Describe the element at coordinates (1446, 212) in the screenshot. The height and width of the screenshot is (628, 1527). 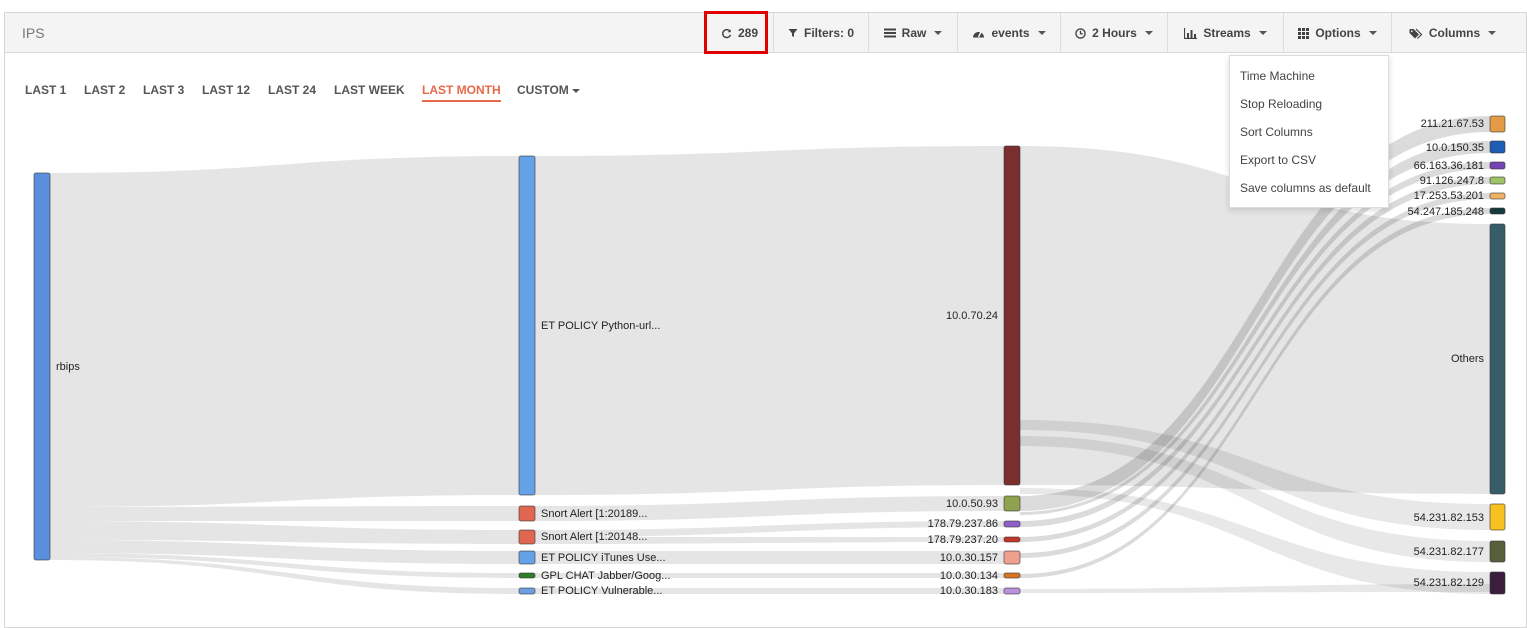
I see `label-54-247-185-248: 54.247.185.248` at that location.